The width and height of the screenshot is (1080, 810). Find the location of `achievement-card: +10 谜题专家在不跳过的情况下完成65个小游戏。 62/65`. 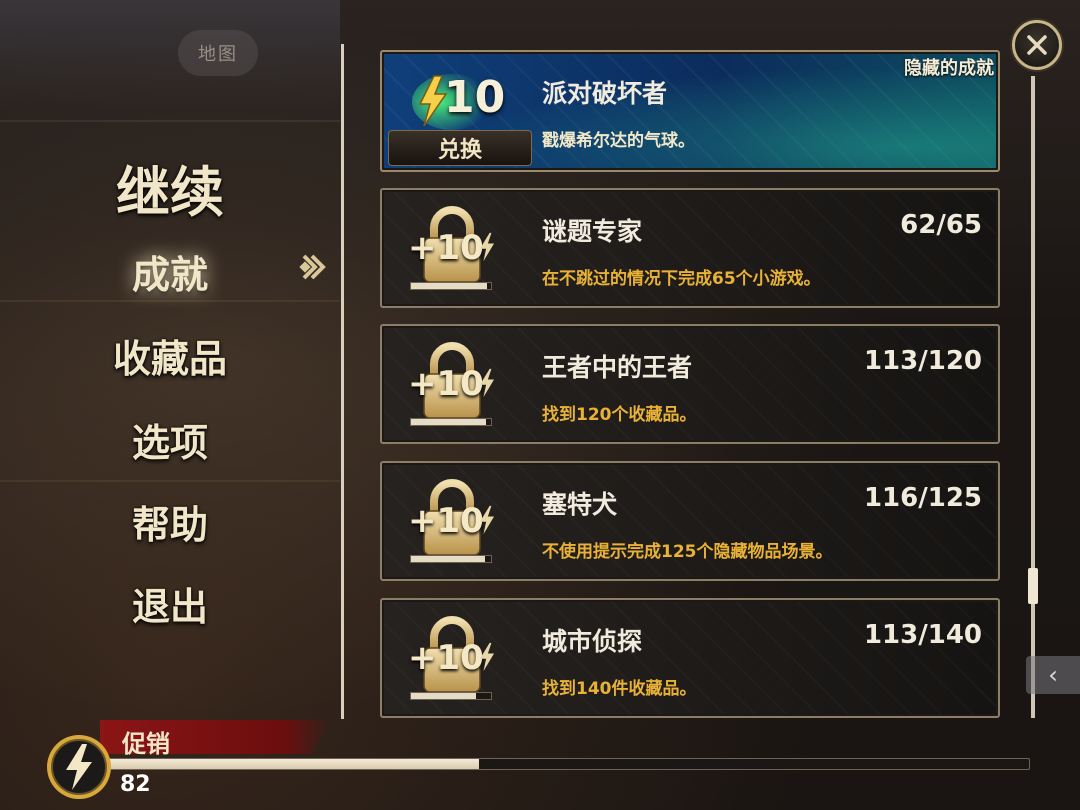

achievement-card: +10 谜题专家在不跳过的情况下完成65个小游戏。 62/65 is located at coordinates (690, 248).